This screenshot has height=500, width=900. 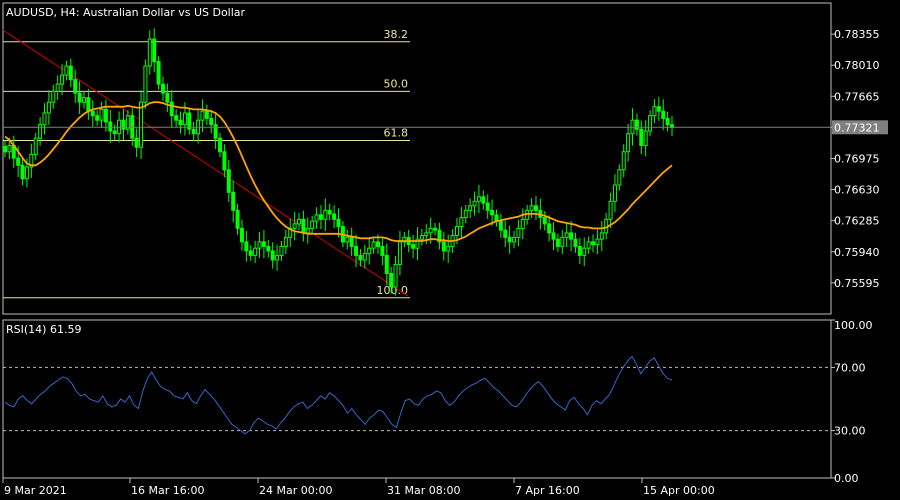 I want to click on time-tick-label: 31 Mar 08:00, so click(x=423, y=490).